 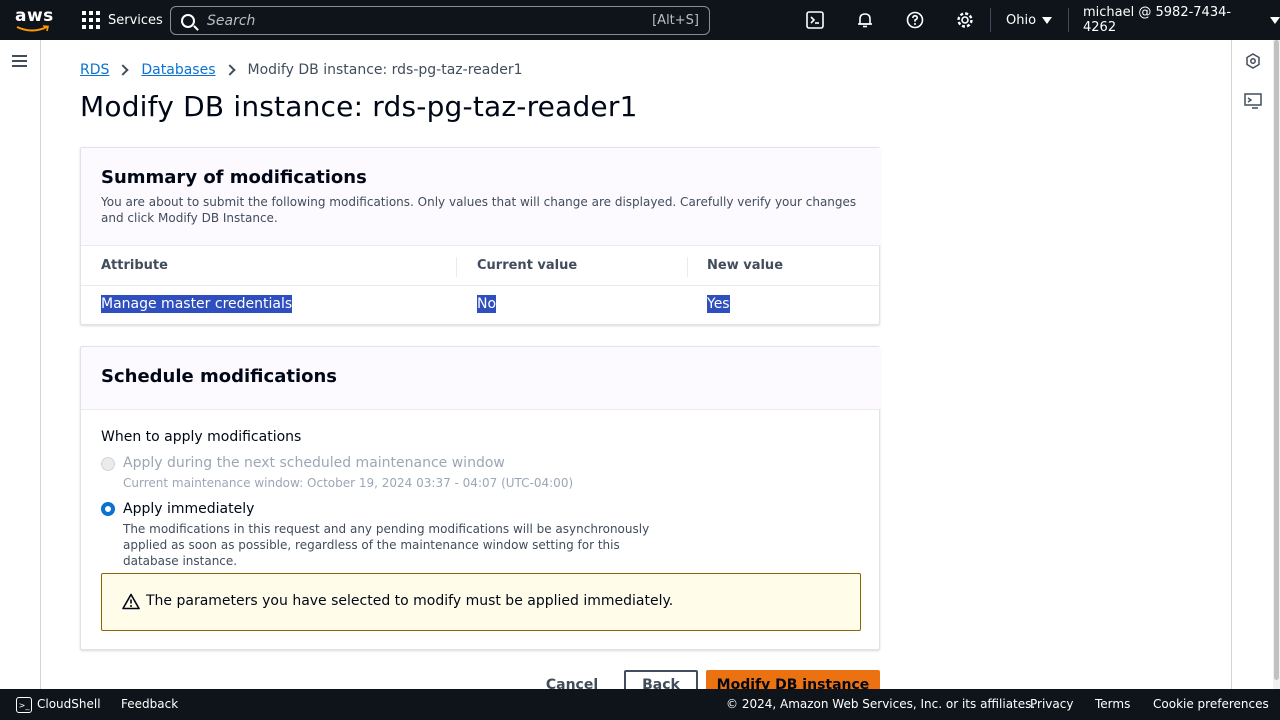 I want to click on summary-title: Summary of modifications, so click(x=234, y=177).